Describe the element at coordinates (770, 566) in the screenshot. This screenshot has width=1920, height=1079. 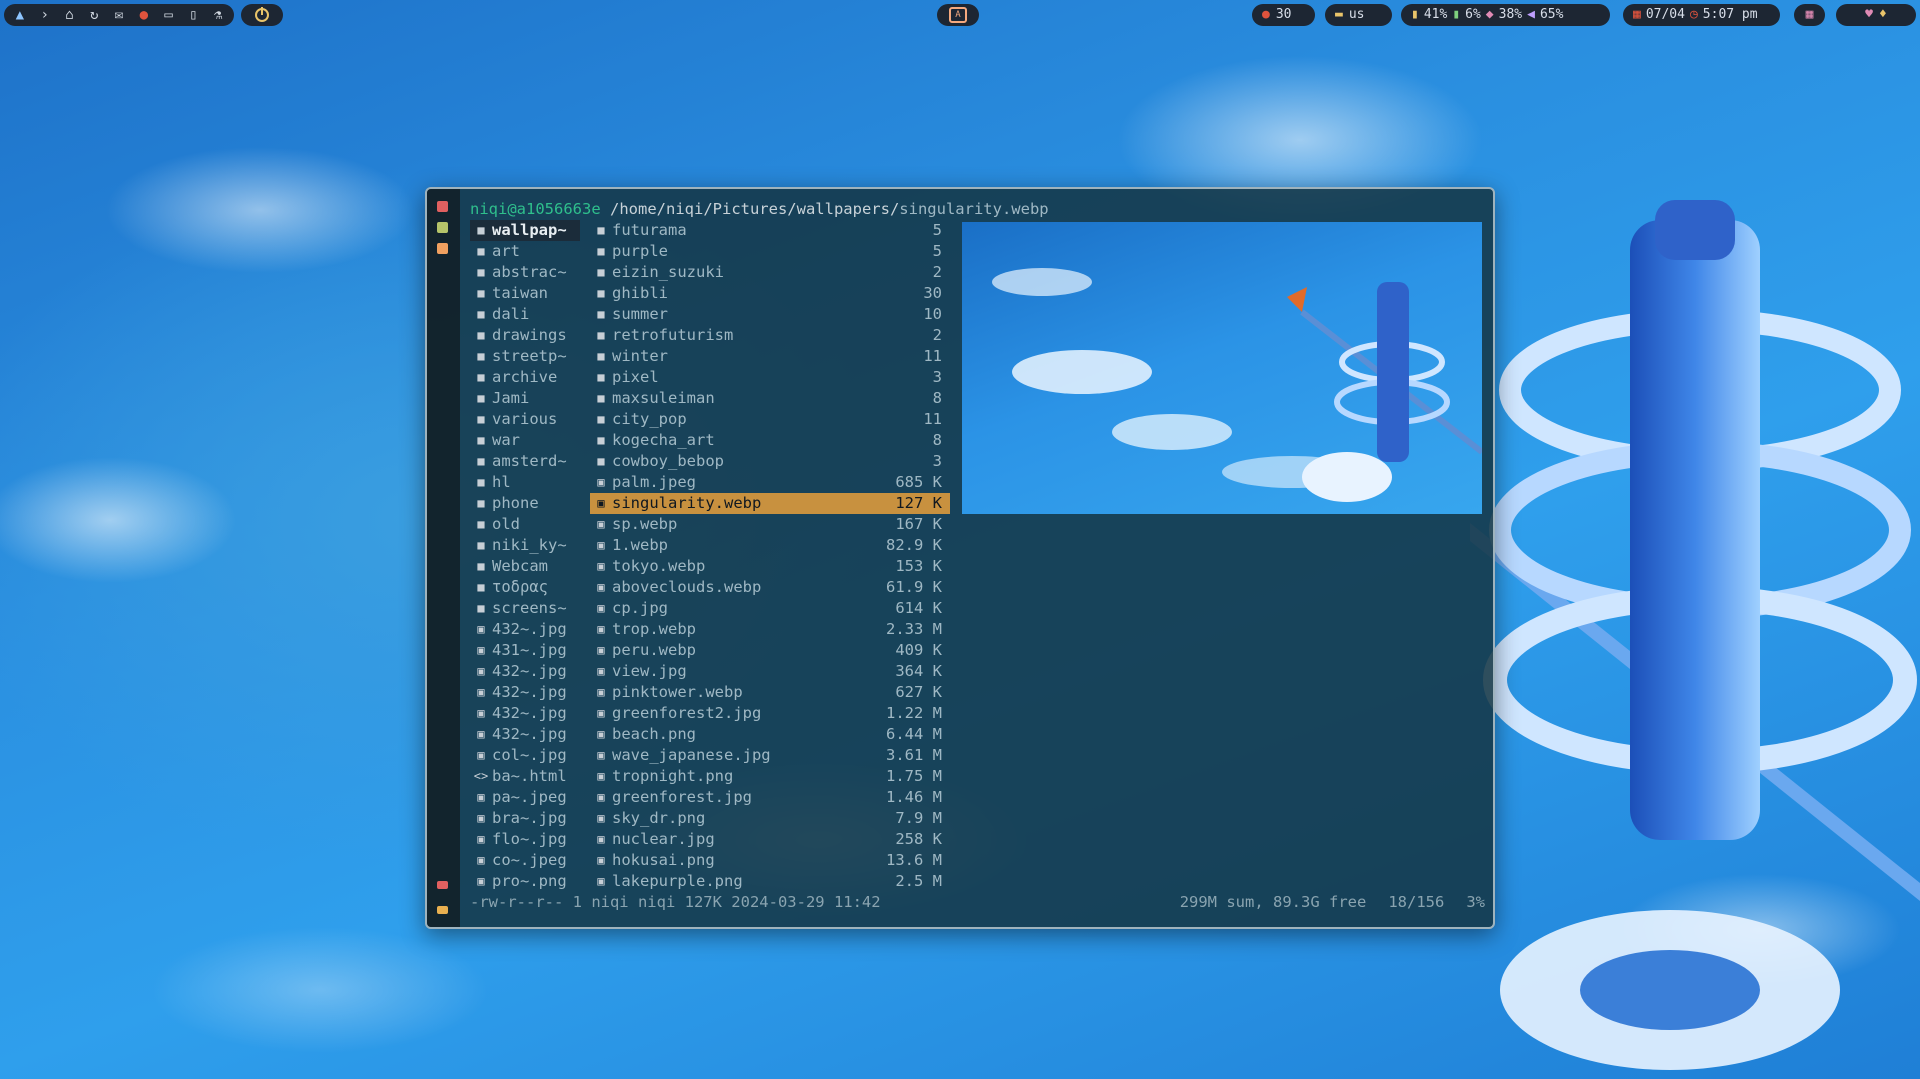
I see `file-entry: ▣ tokyo.webp 153 K` at that location.